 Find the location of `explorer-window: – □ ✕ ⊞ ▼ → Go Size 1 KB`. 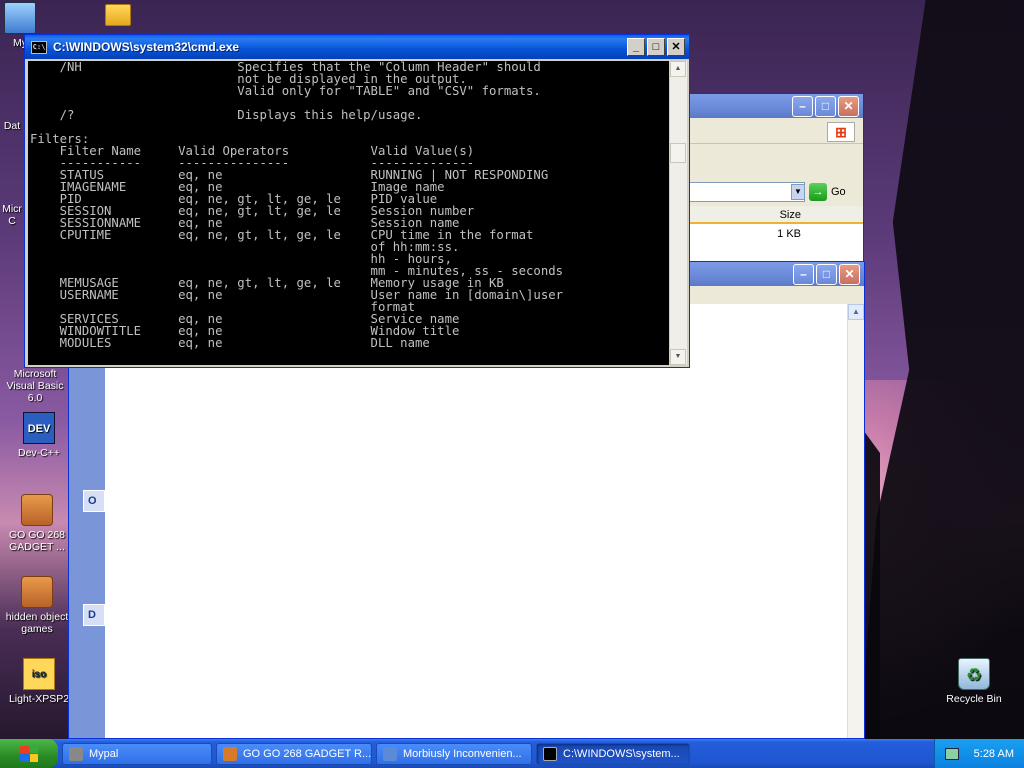

explorer-window: – □ ✕ ⊞ ▼ → Go Size 1 KB is located at coordinates (766, 178).